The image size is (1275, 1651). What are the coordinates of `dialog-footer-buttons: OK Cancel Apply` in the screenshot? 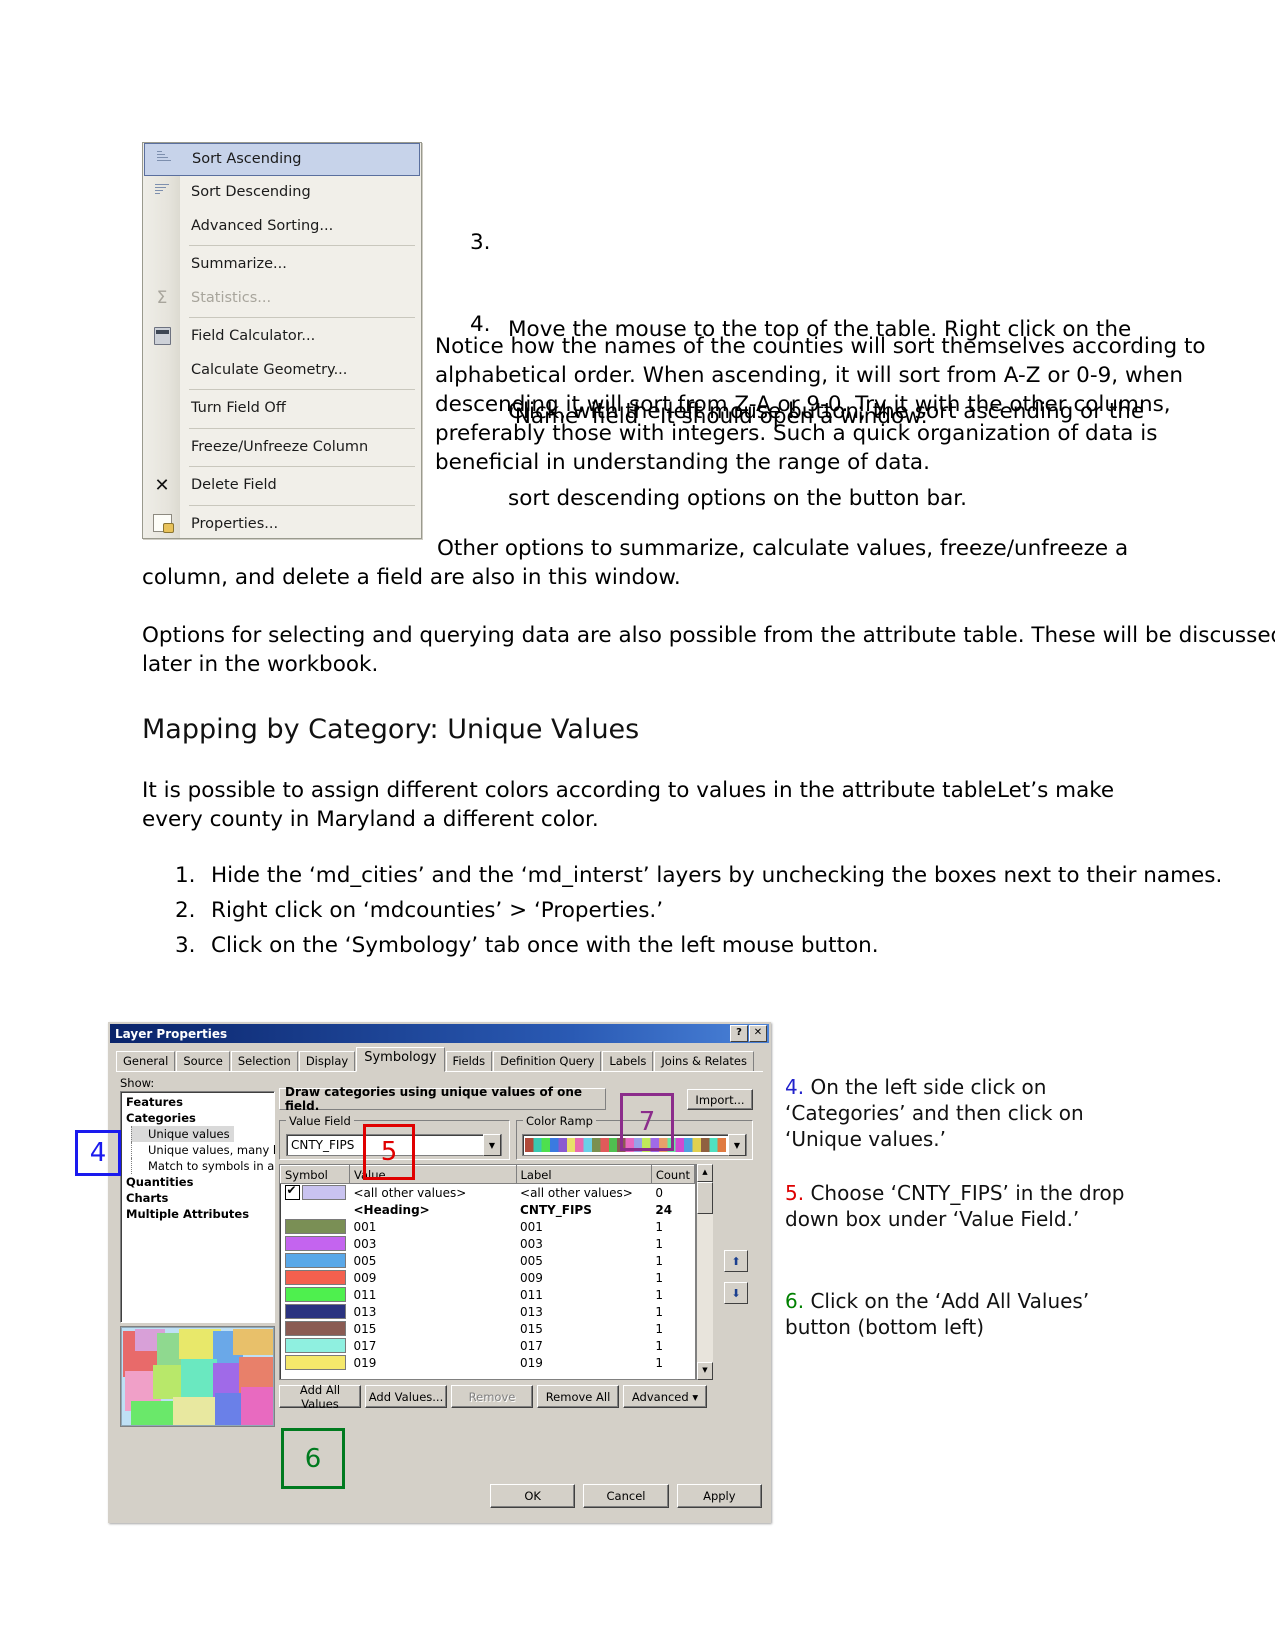 It's located at (626, 1496).